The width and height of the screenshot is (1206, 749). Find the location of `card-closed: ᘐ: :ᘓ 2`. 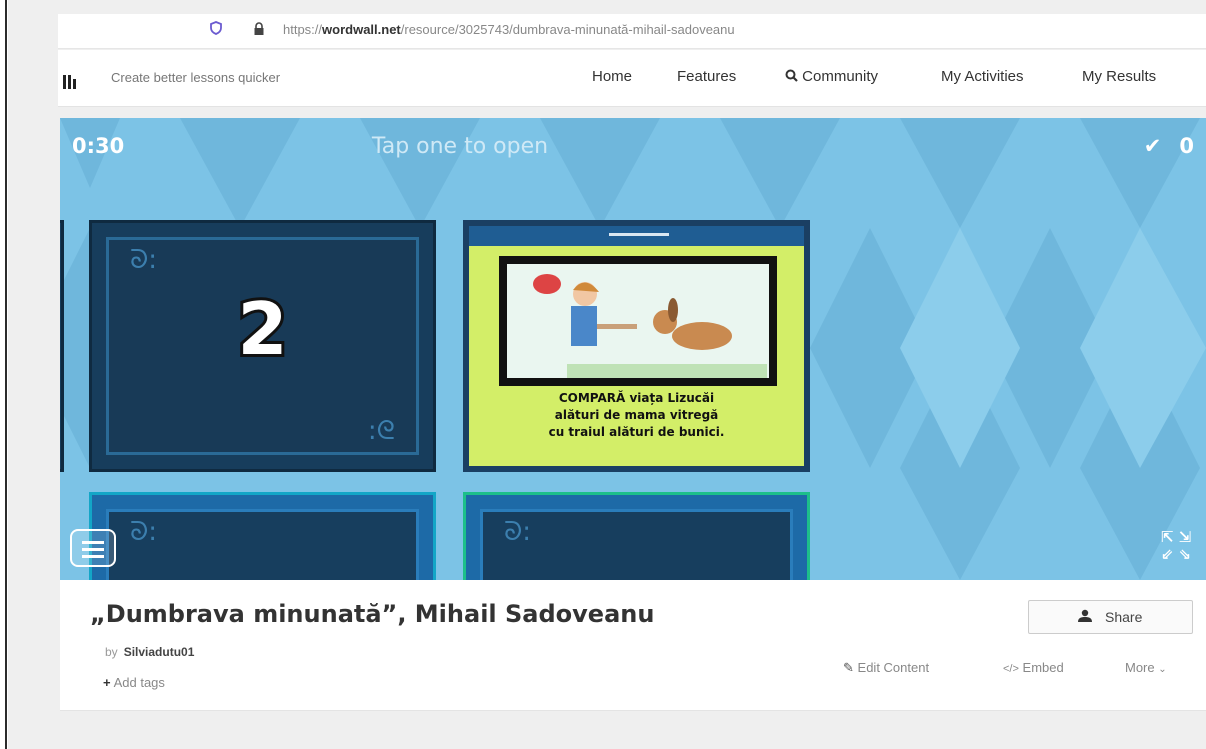

card-closed: ᘐ: :ᘓ 2 is located at coordinates (262, 346).